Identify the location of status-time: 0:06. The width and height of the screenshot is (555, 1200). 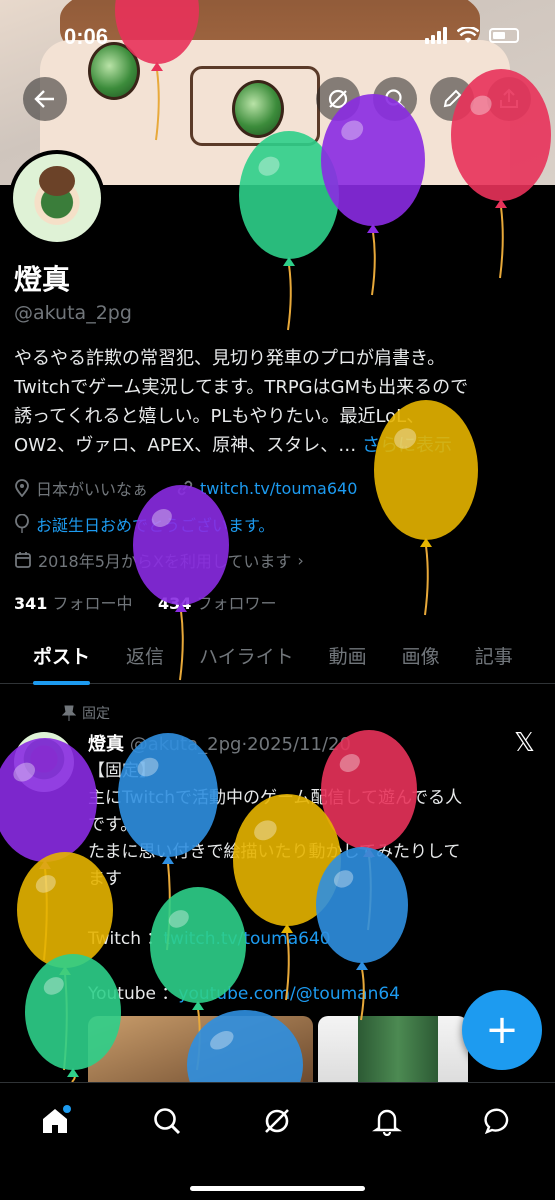
(86, 36).